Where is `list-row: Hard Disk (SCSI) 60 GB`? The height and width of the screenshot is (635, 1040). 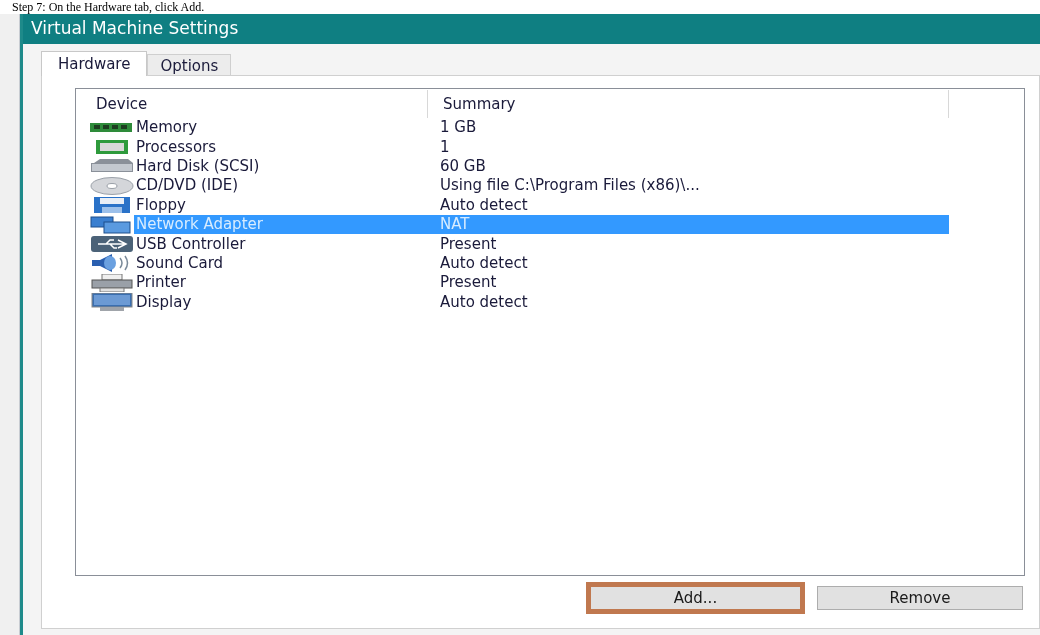 list-row: Hard Disk (SCSI) 60 GB is located at coordinates (541, 166).